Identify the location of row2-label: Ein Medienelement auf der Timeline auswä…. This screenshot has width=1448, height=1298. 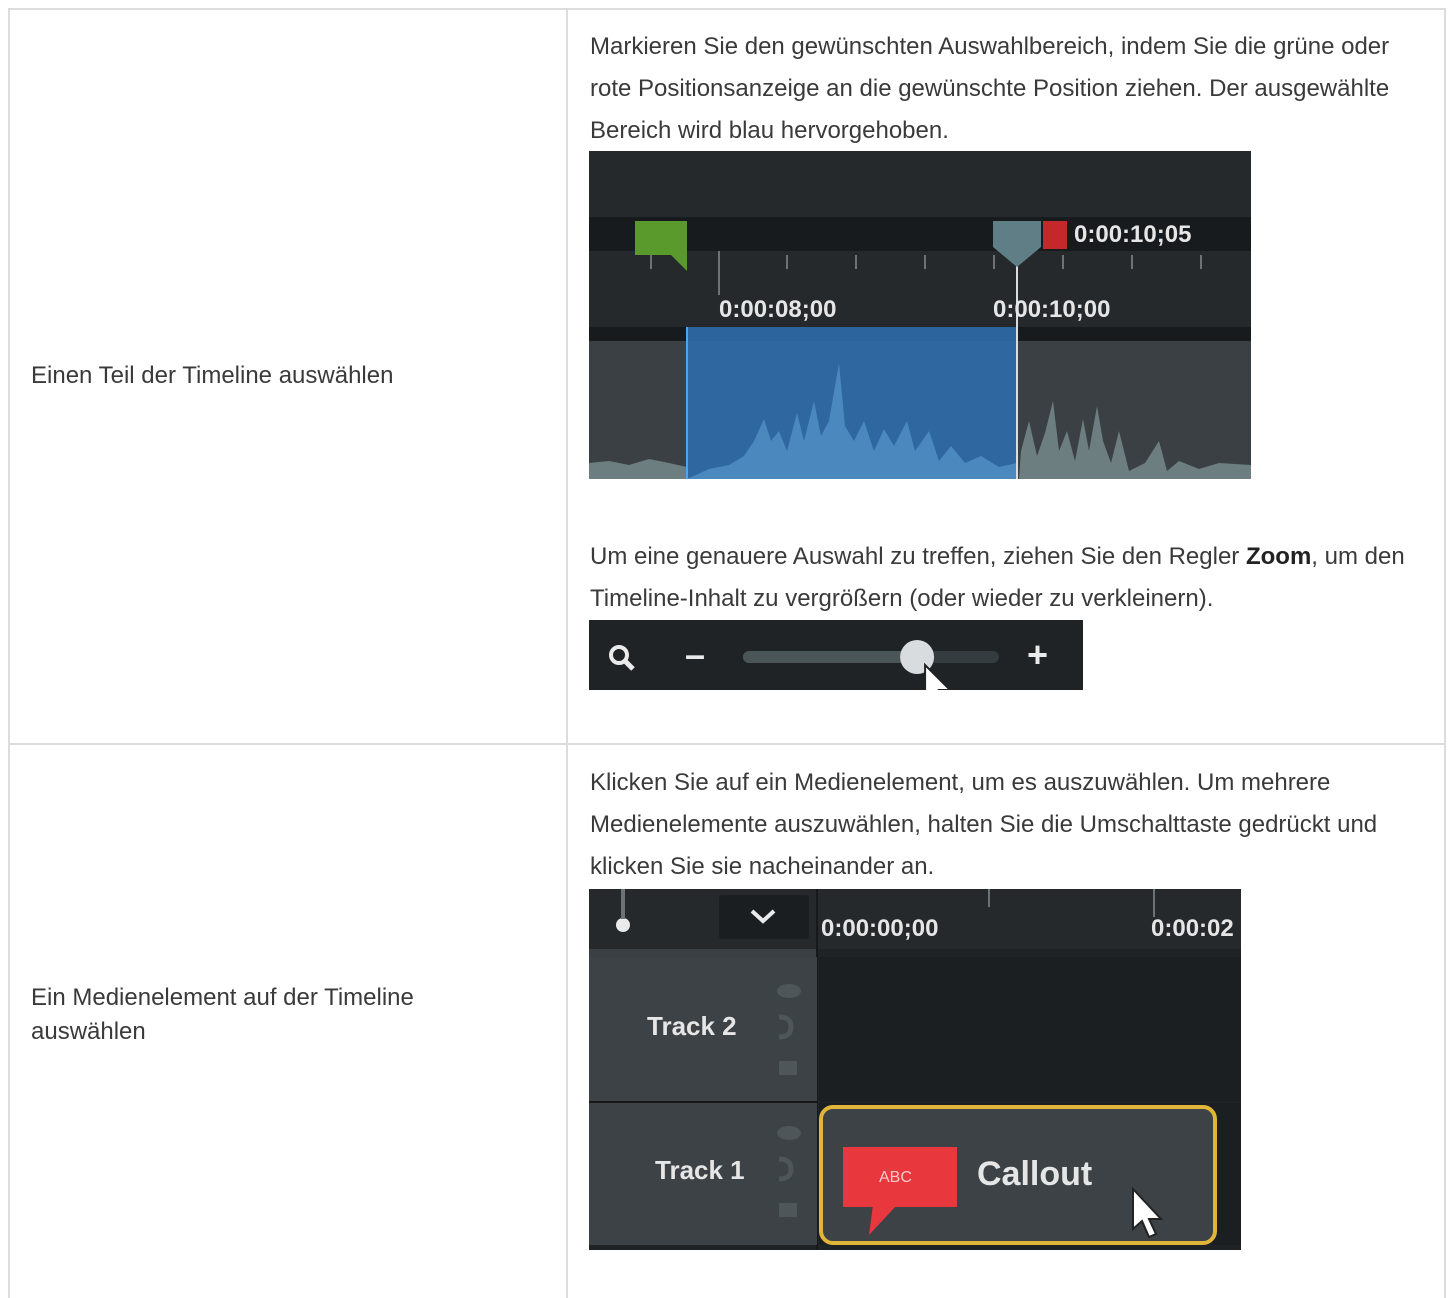
(222, 1014).